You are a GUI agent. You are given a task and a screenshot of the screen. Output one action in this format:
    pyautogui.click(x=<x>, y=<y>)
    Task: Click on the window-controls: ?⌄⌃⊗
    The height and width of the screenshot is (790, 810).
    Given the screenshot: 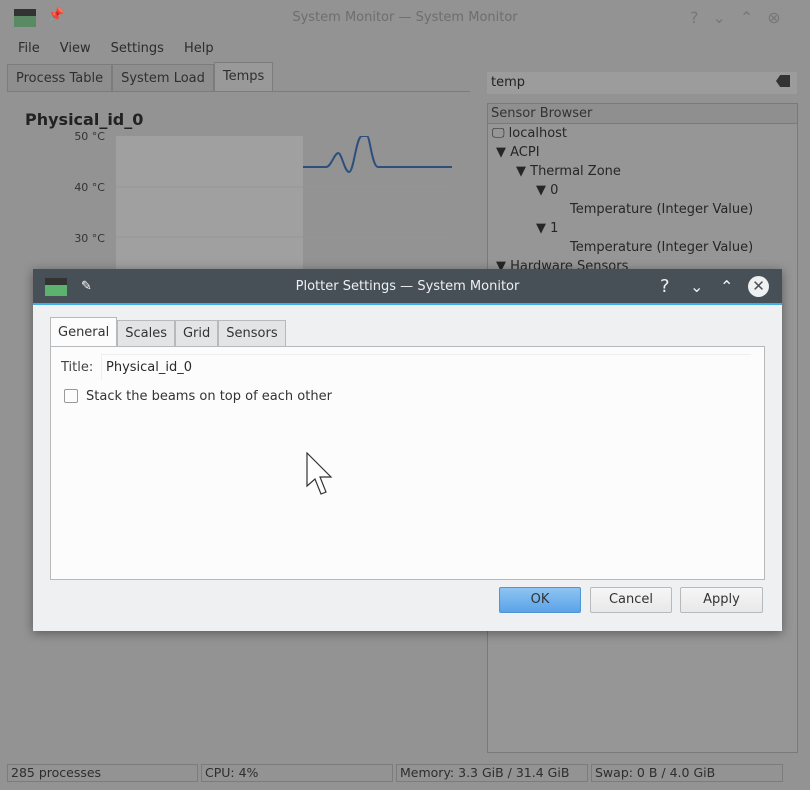 What is the action you would take?
    pyautogui.click(x=742, y=17)
    